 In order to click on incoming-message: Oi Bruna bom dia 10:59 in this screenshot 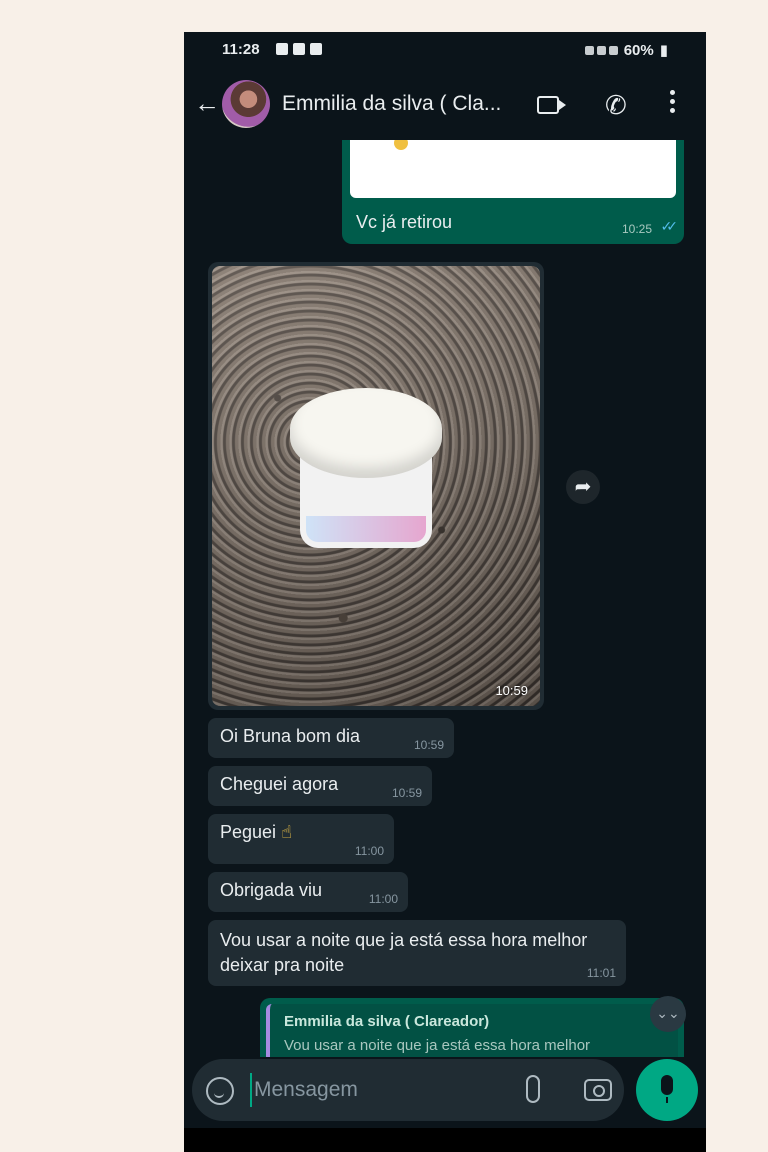, I will do `click(331, 738)`.